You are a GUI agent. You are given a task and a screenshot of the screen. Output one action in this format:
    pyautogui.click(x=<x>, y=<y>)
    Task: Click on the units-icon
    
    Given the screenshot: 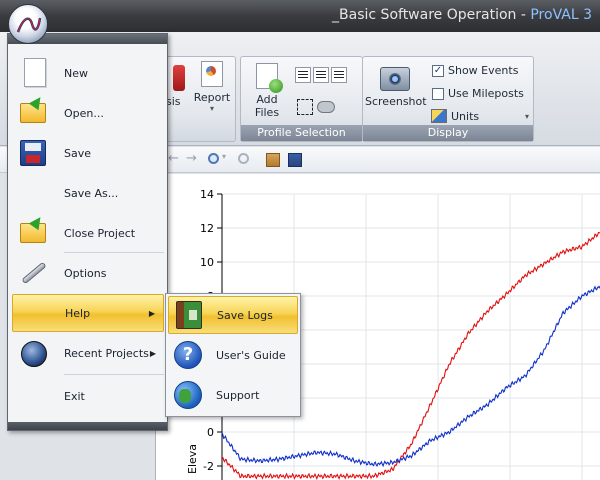 What is the action you would take?
    pyautogui.click(x=439, y=116)
    